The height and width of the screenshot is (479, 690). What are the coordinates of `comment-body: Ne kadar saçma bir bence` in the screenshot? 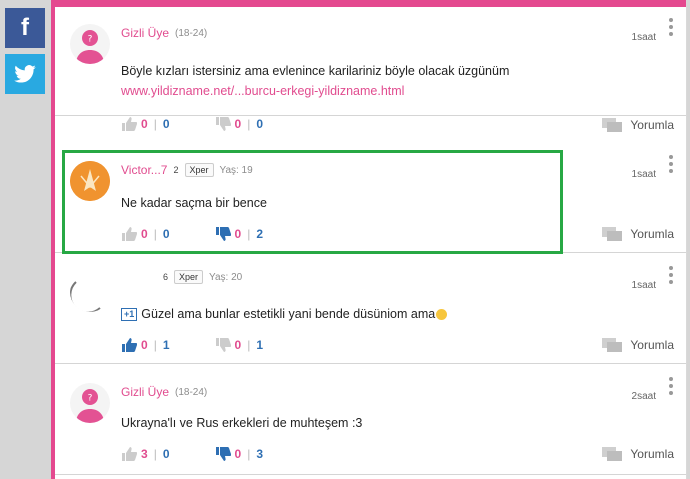 It's located at (194, 203).